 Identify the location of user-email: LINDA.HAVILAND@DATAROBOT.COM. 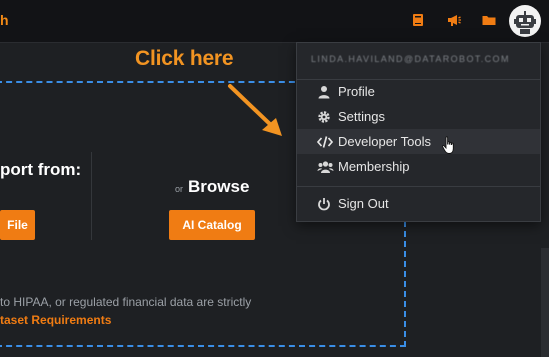
(410, 59).